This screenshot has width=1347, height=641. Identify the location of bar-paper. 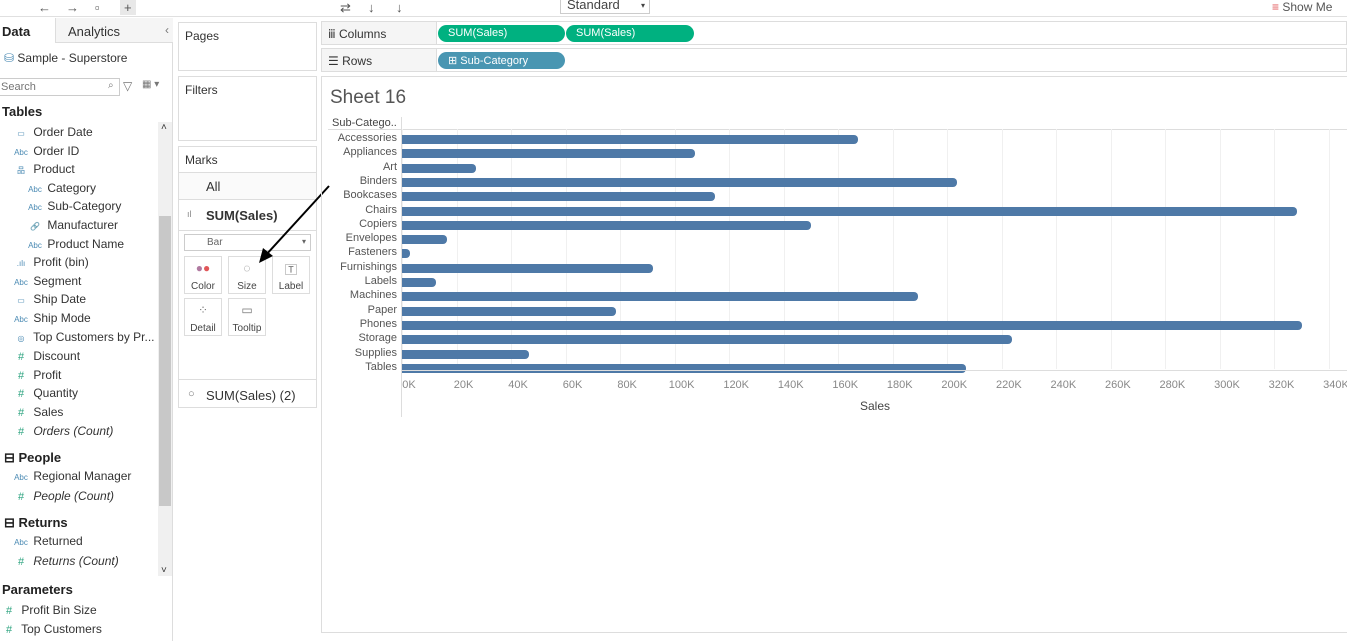
(509, 311).